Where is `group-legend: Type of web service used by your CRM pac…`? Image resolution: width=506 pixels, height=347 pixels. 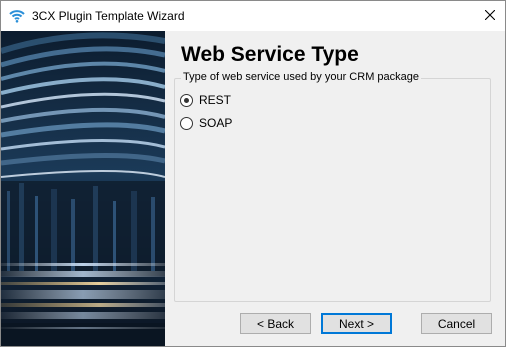 group-legend: Type of web service used by your CRM pac… is located at coordinates (301, 77).